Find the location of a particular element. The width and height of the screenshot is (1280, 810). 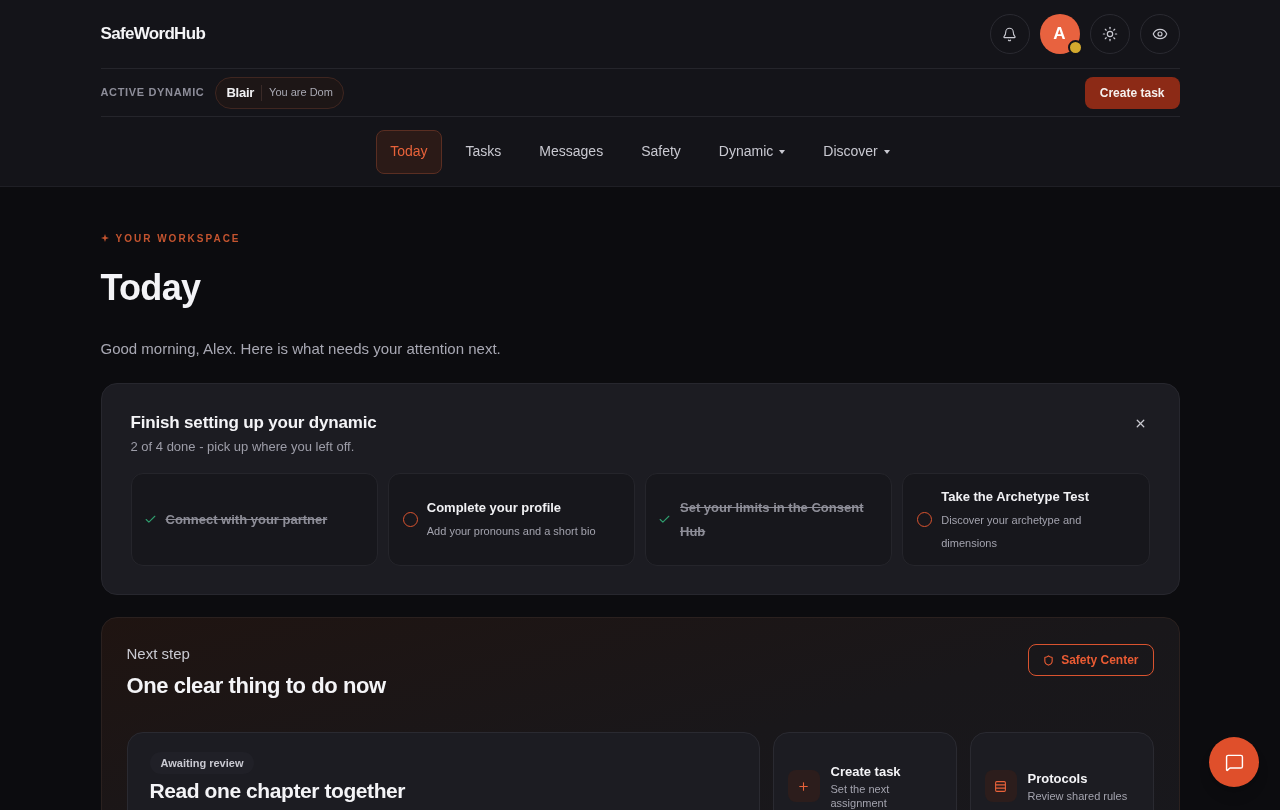

setup-step-card: Connect with your partner is located at coordinates (254, 519).